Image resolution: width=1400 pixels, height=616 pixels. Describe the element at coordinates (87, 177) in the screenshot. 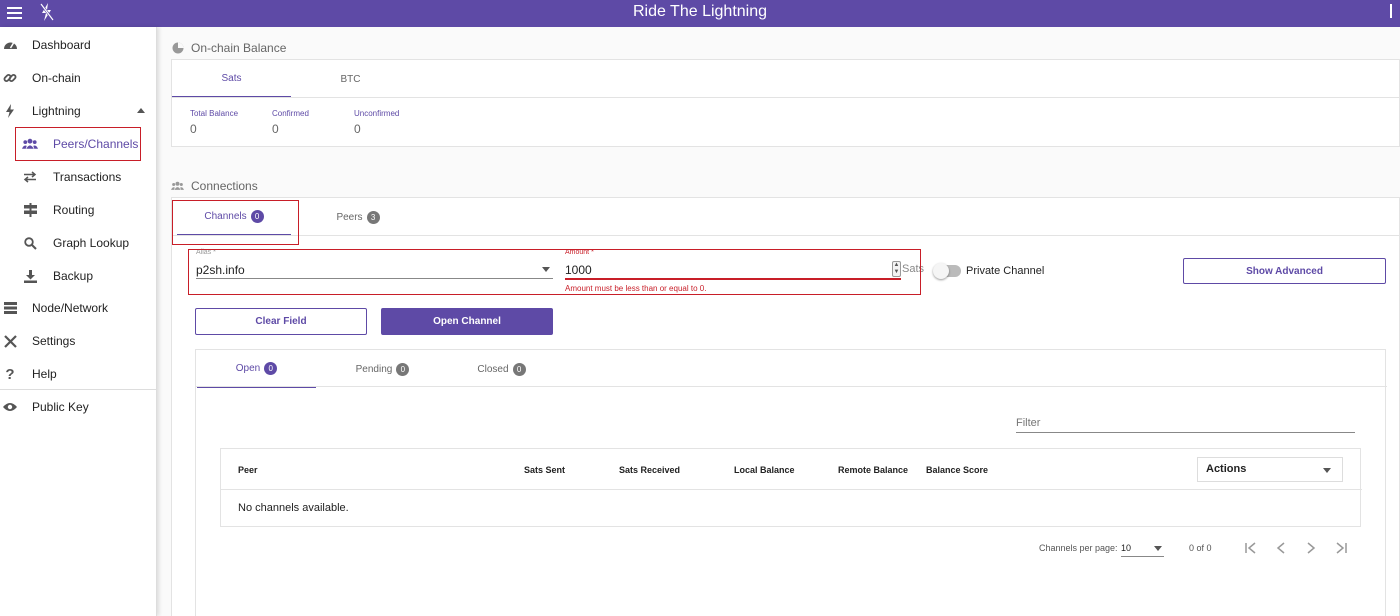

I see `sidebar-item-label: Transactions` at that location.